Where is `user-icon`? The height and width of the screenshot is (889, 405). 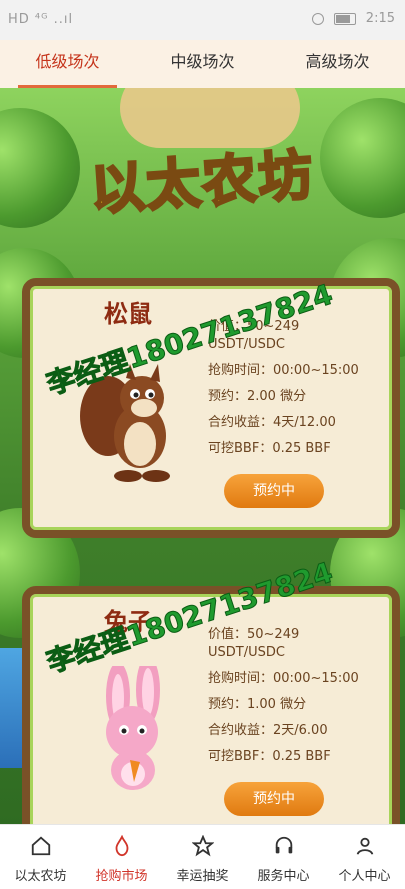 user-icon is located at coordinates (364, 846).